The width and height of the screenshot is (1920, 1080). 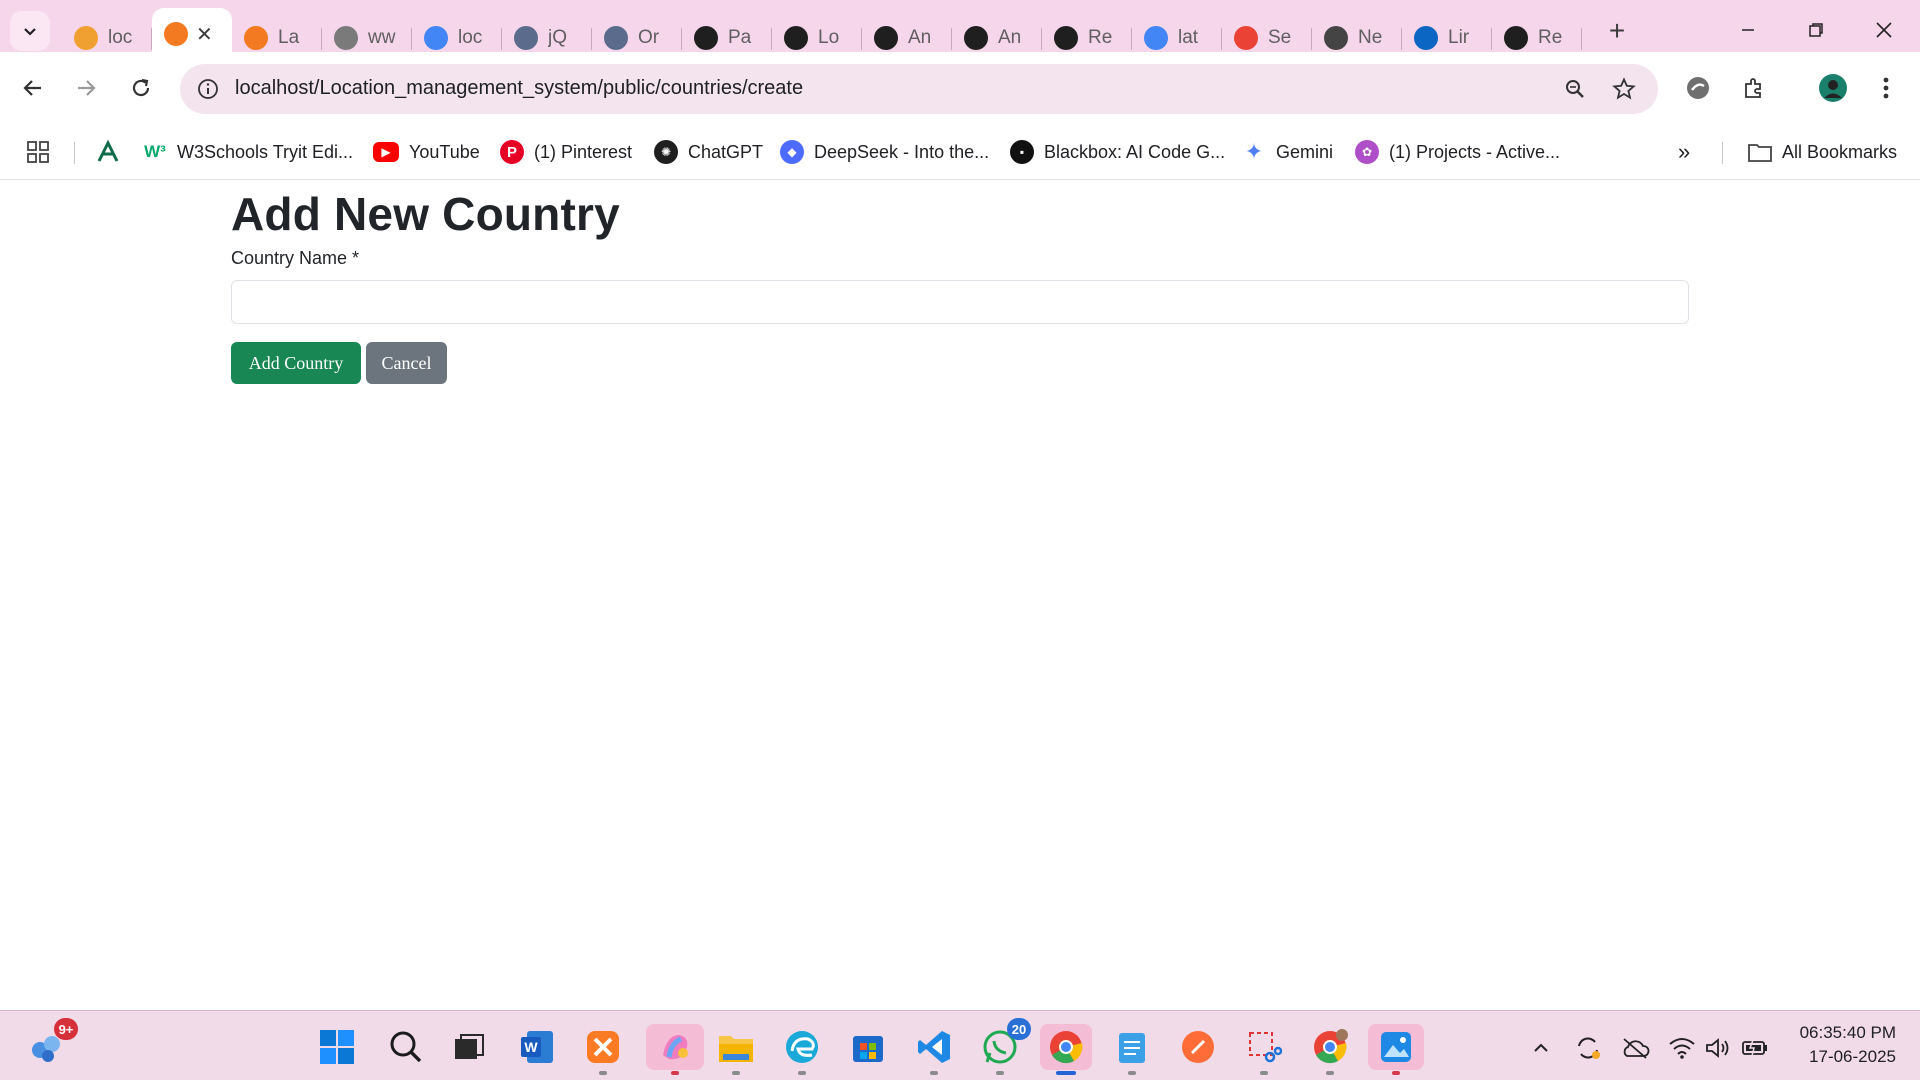 What do you see at coordinates (1426, 38) in the screenshot?
I see `linkedin-icon` at bounding box center [1426, 38].